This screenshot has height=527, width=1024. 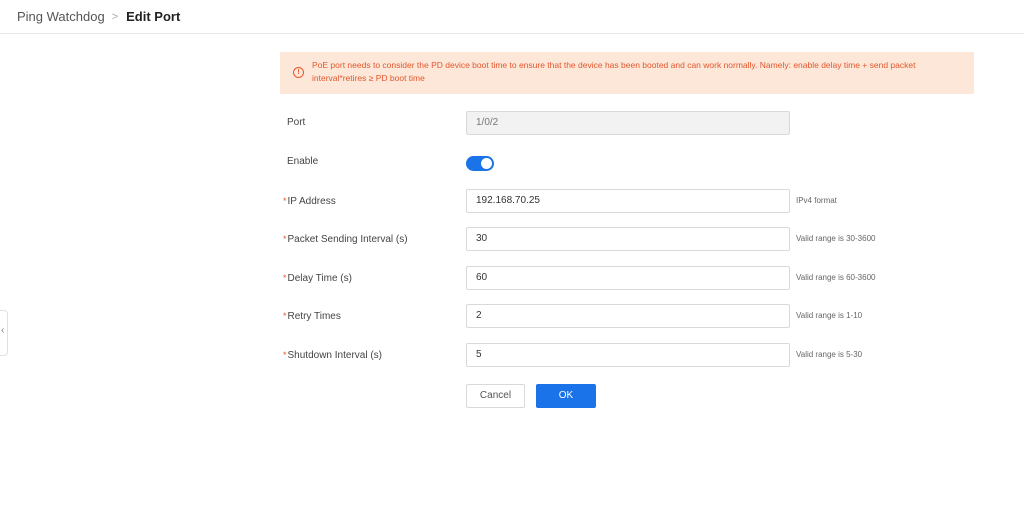 I want to click on port-row: Port 1/0/2, so click(x=630, y=123).